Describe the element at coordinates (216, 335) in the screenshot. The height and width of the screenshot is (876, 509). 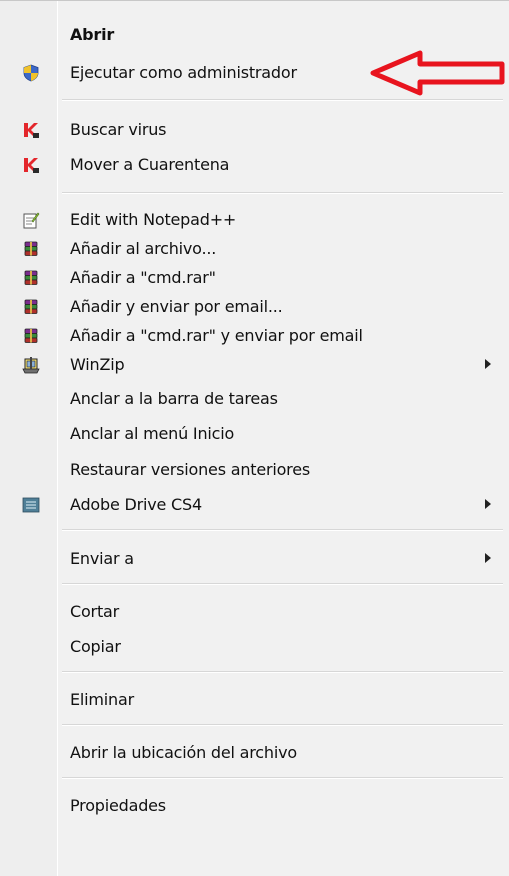
I see `menu-item-label: Añadir a "cmd.rar" y enviar por email` at that location.